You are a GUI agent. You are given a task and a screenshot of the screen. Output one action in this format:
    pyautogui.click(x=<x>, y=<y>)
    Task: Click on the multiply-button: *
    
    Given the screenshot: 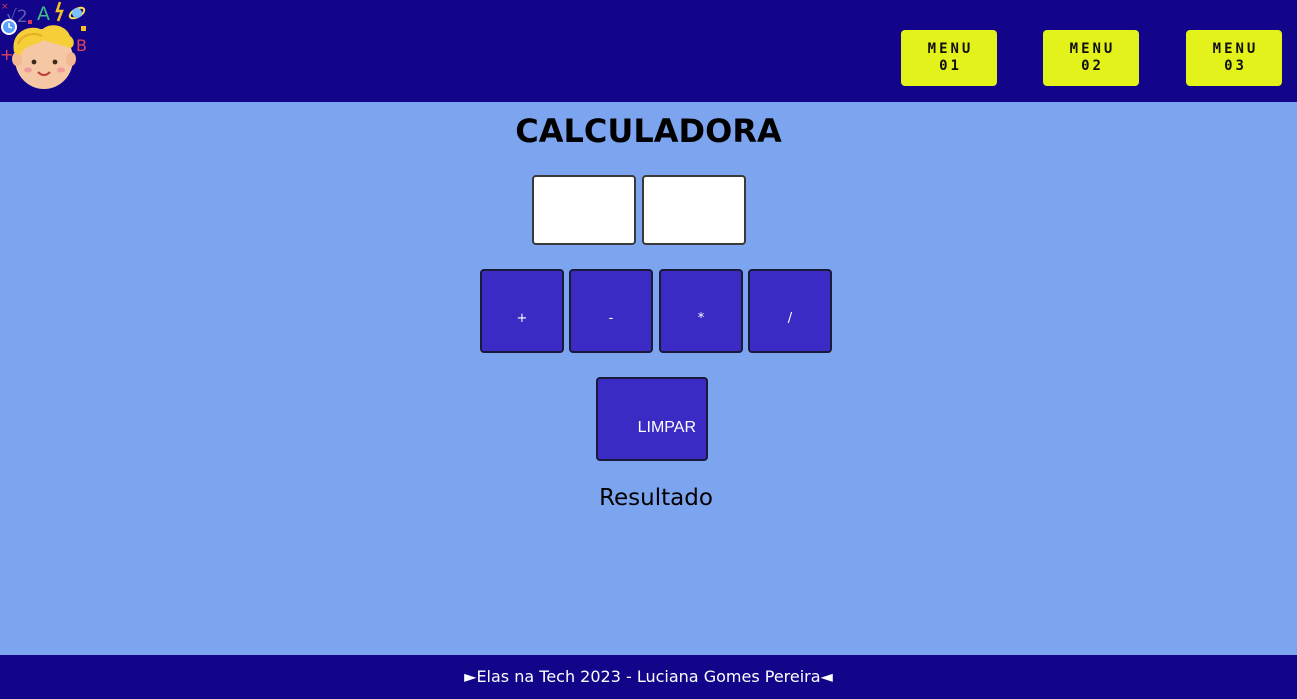 What is the action you would take?
    pyautogui.click(x=701, y=311)
    